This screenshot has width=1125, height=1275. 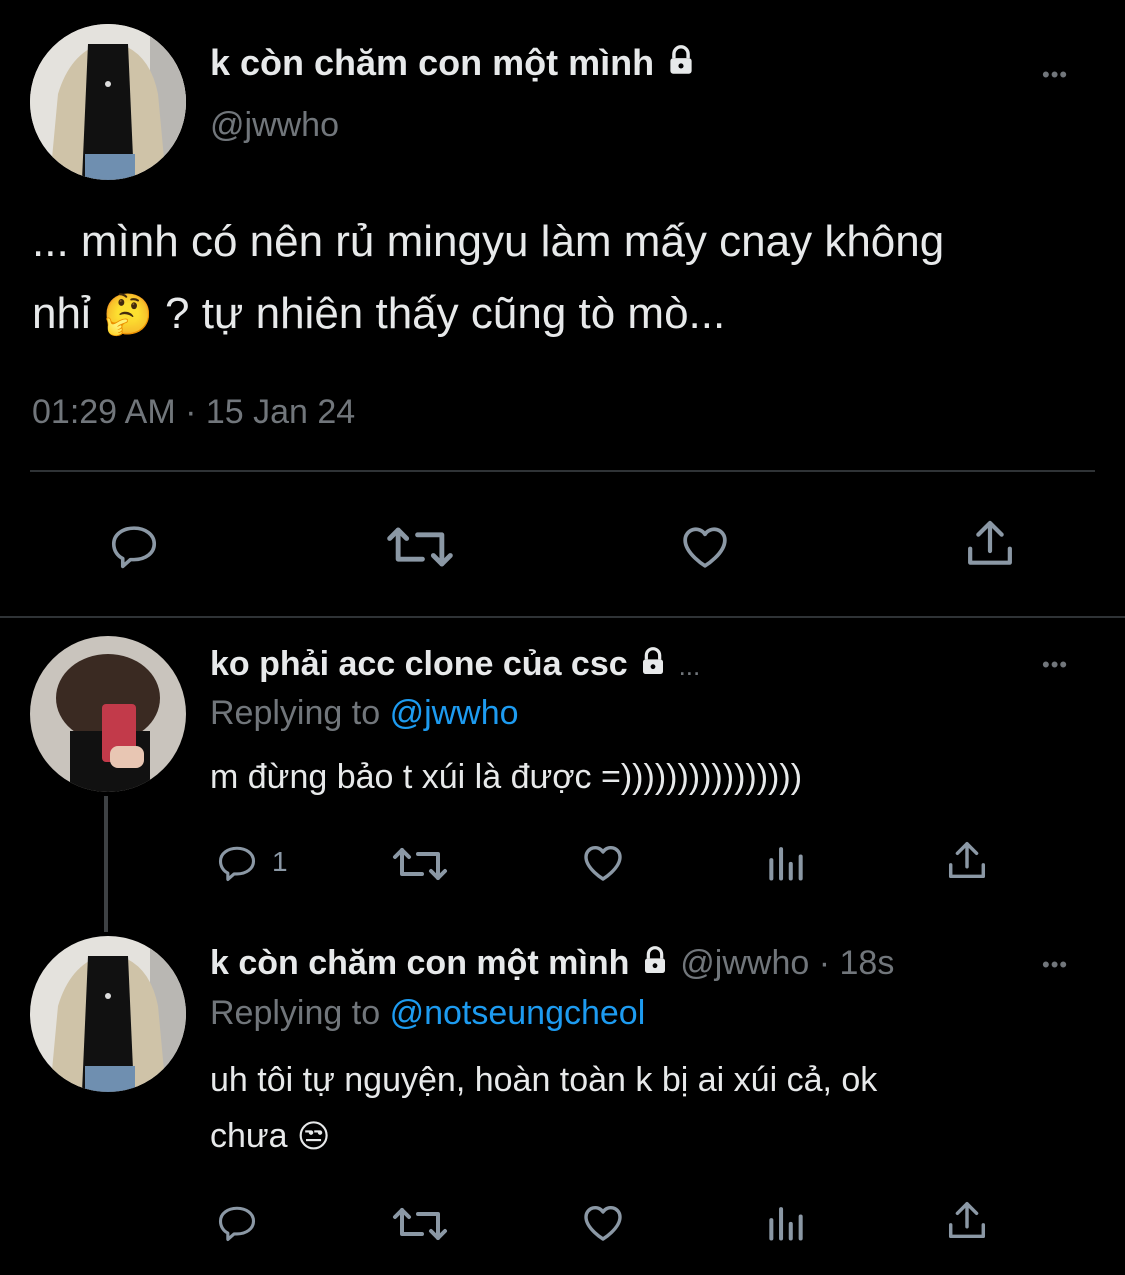 What do you see at coordinates (787, 963) in the screenshot?
I see `reply2-handle-time: @jwwho · 18s` at bounding box center [787, 963].